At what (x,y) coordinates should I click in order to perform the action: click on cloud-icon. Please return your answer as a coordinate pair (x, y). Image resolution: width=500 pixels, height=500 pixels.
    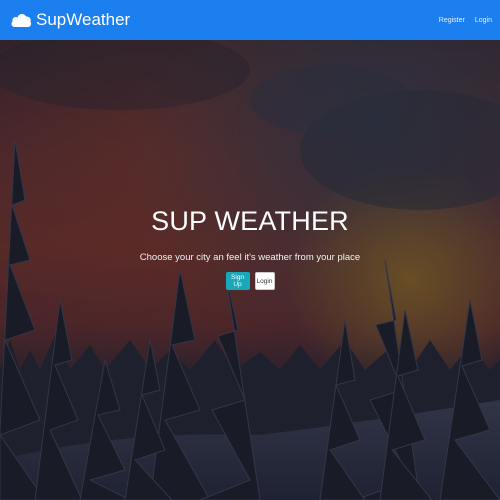
    Looking at the image, I should click on (21, 20).